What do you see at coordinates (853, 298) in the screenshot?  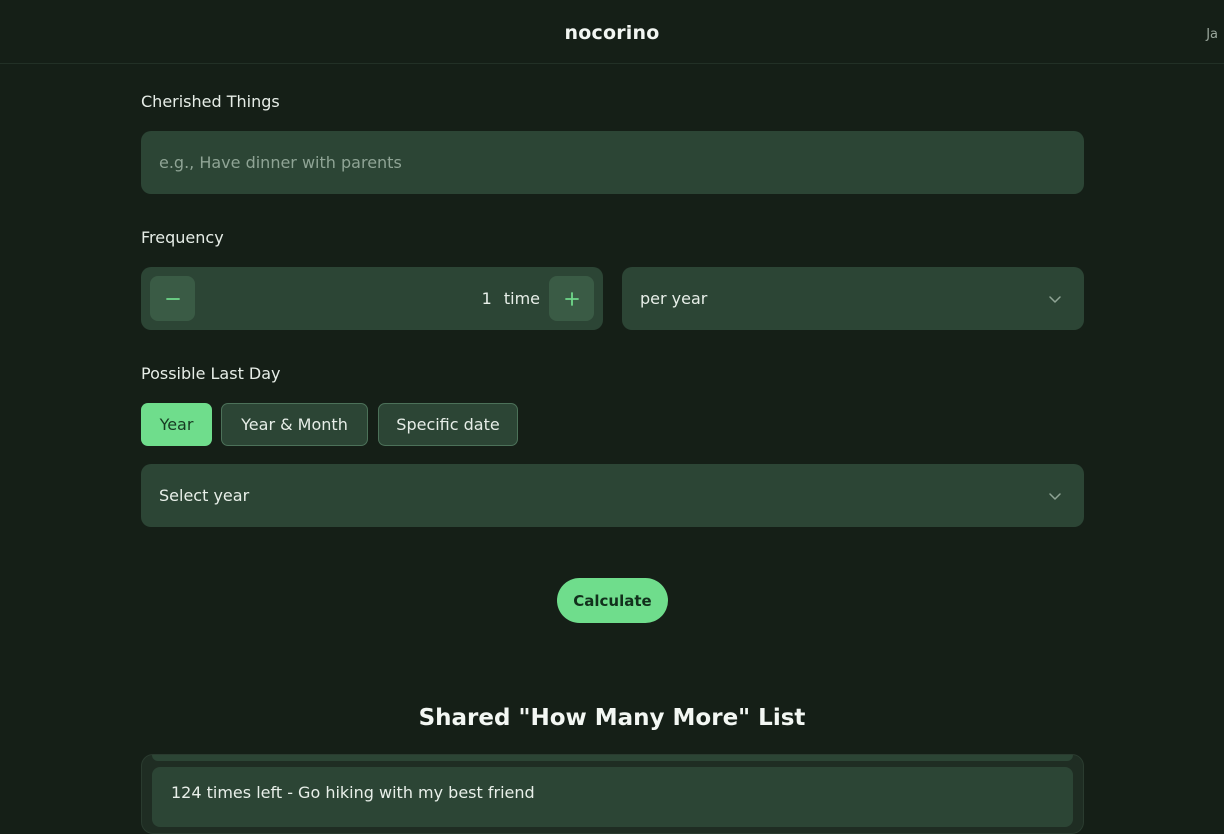 I see `period-select: per year` at bounding box center [853, 298].